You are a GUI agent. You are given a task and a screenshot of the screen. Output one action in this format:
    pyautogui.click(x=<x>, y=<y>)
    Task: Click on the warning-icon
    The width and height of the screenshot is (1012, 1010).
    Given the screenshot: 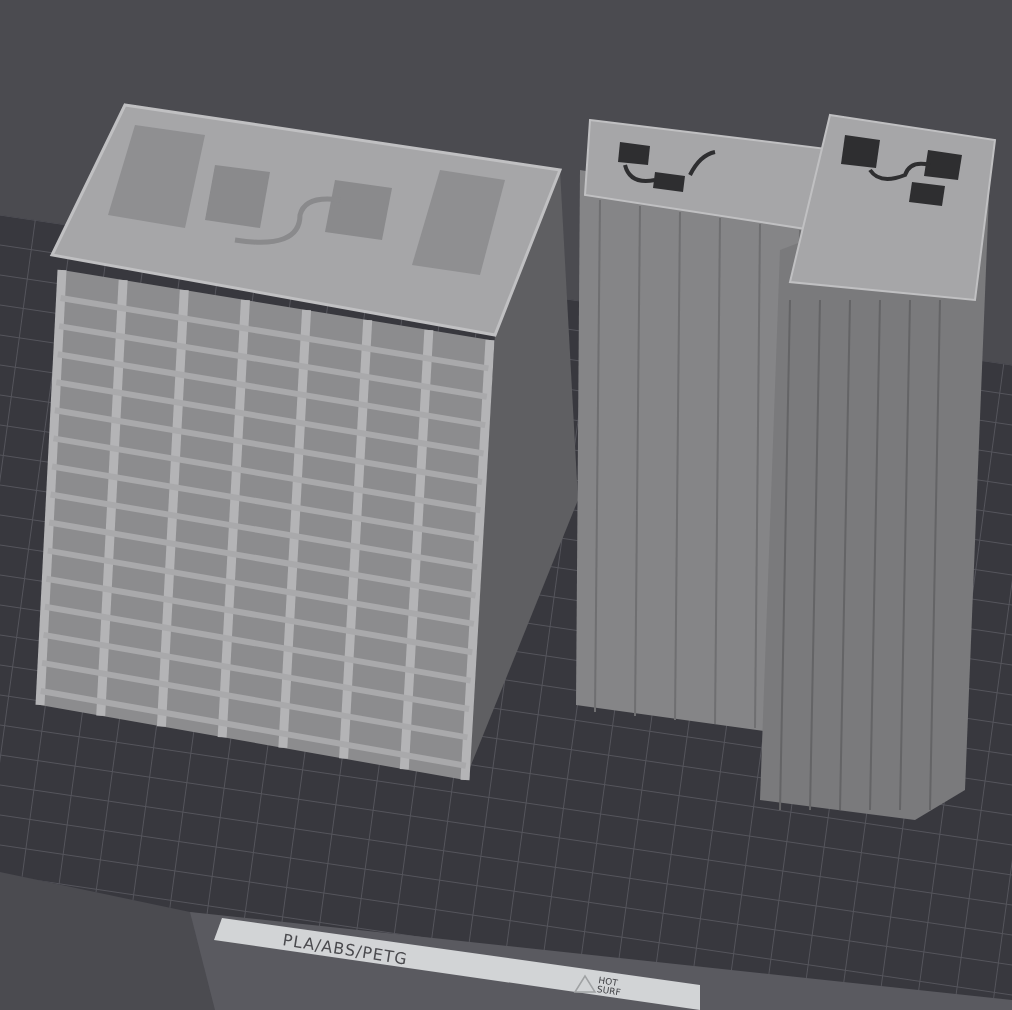 What is the action you would take?
    pyautogui.click(x=585, y=983)
    